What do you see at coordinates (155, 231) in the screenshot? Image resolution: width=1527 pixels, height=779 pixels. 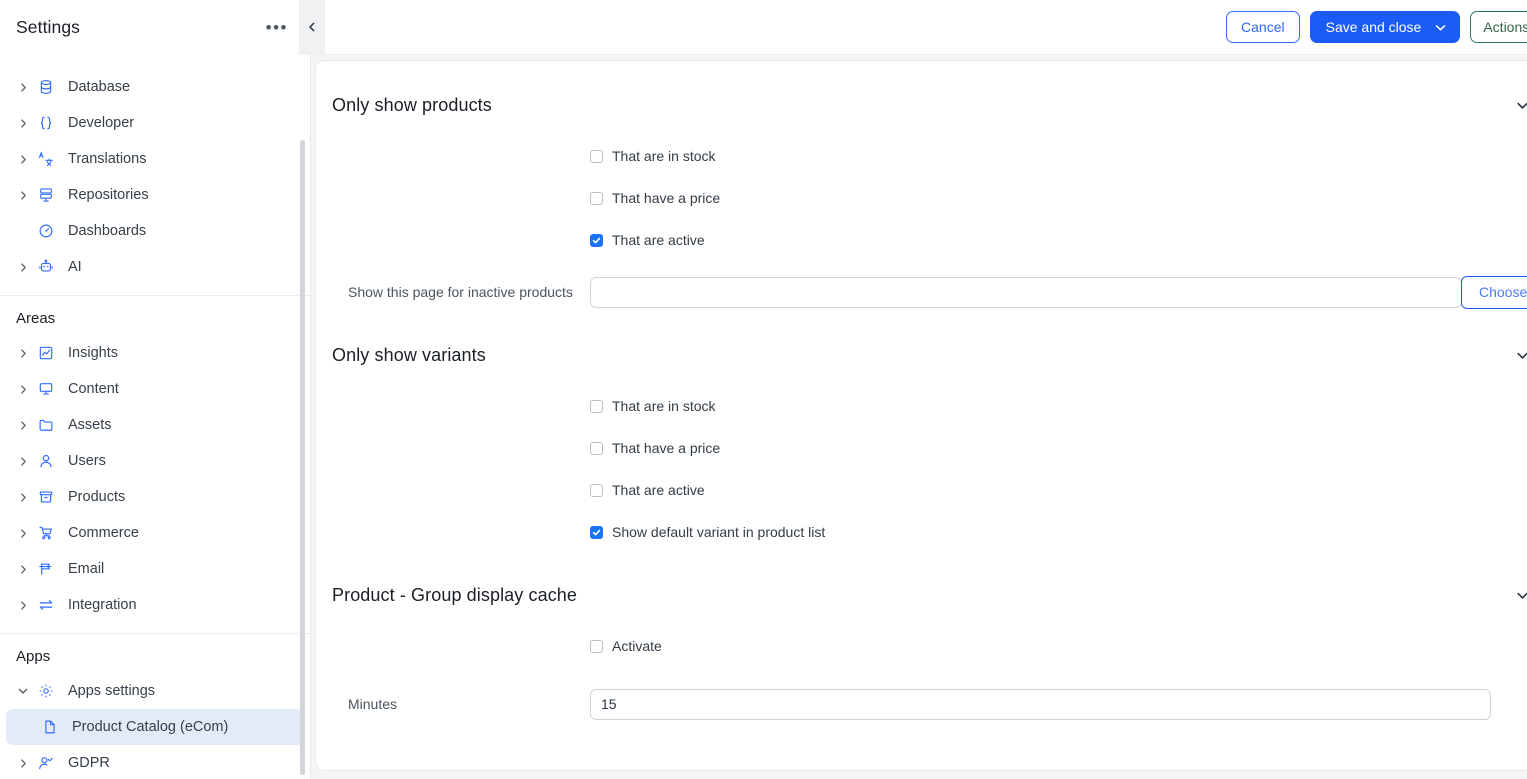 I see `sidebar-item-dashboards: Dashboards` at bounding box center [155, 231].